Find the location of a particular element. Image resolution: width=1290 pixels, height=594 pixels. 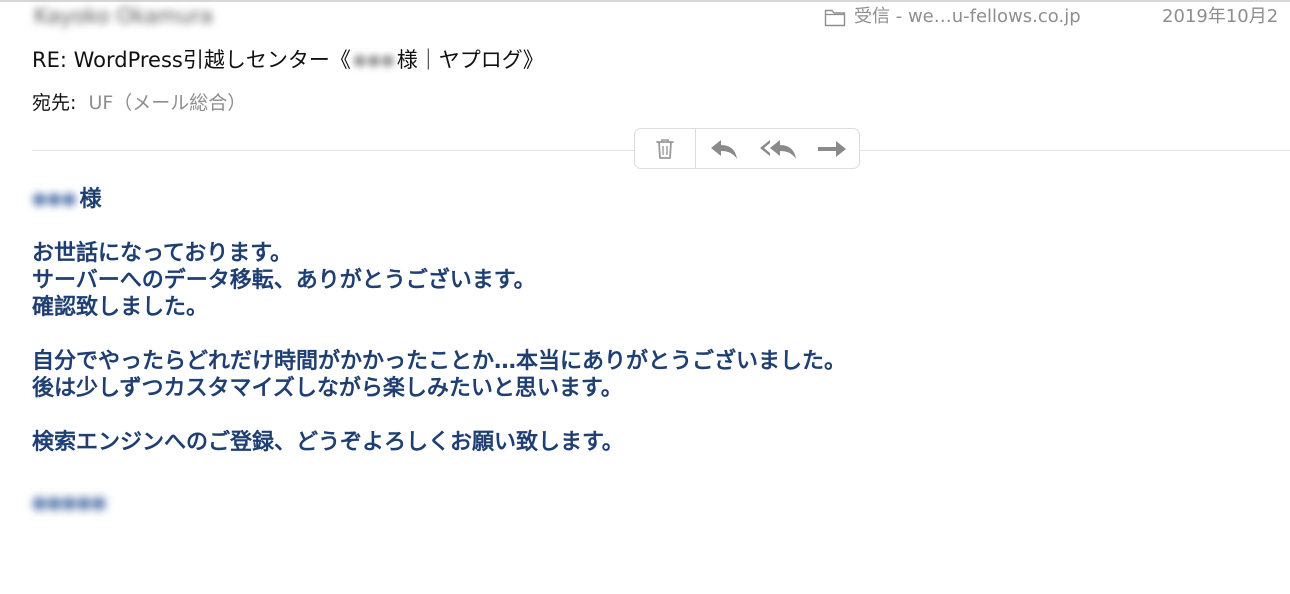

message-subject: RE: WordPress引越しセンター《 ●●● 様｜ヤプログ》 is located at coordinates (288, 60).